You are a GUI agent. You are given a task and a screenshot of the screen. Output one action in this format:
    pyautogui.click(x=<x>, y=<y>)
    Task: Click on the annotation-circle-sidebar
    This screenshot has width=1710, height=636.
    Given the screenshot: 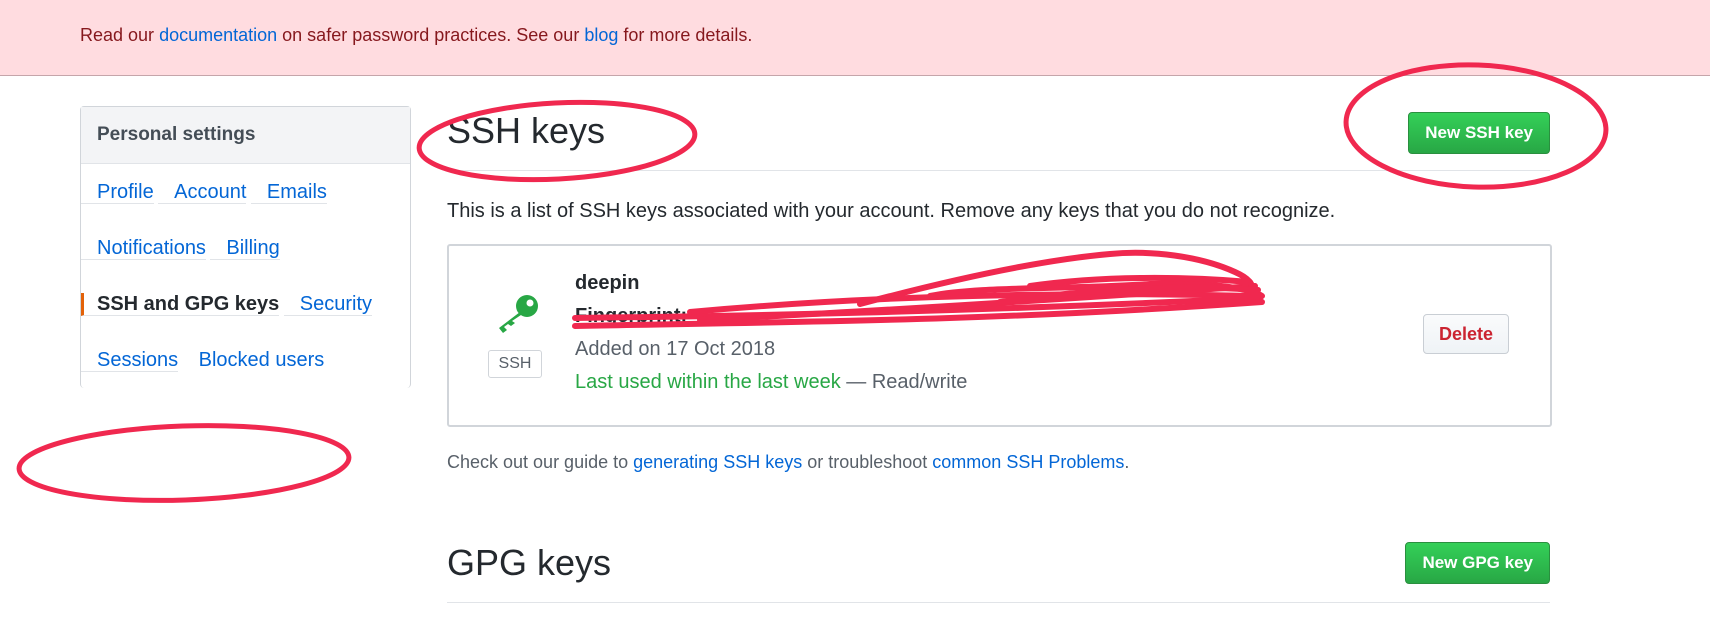 What is the action you would take?
    pyautogui.click(x=184, y=463)
    